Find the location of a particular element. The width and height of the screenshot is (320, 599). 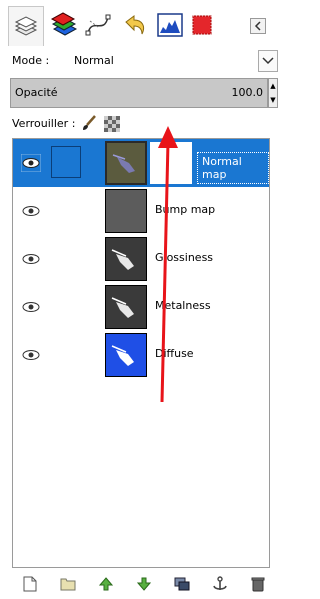

layer-row-bump-map: Bump map is located at coordinates (141, 211).